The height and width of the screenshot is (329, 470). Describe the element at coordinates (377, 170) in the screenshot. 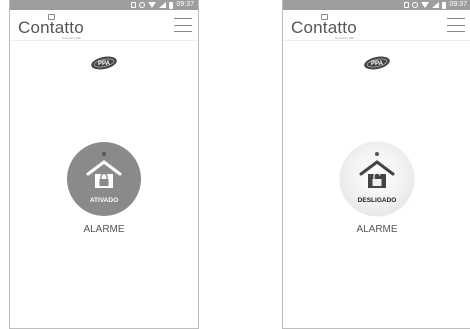

I see `house-unlocked-icon` at that location.